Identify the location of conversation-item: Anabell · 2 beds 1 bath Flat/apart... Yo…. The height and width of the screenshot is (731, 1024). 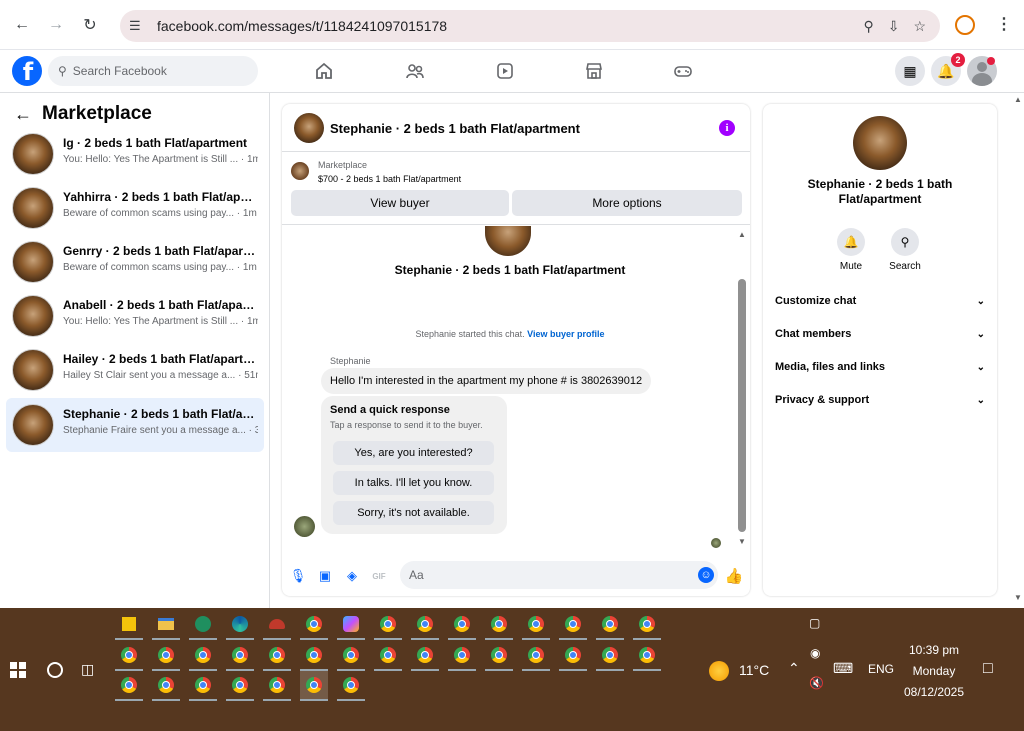
(135, 316).